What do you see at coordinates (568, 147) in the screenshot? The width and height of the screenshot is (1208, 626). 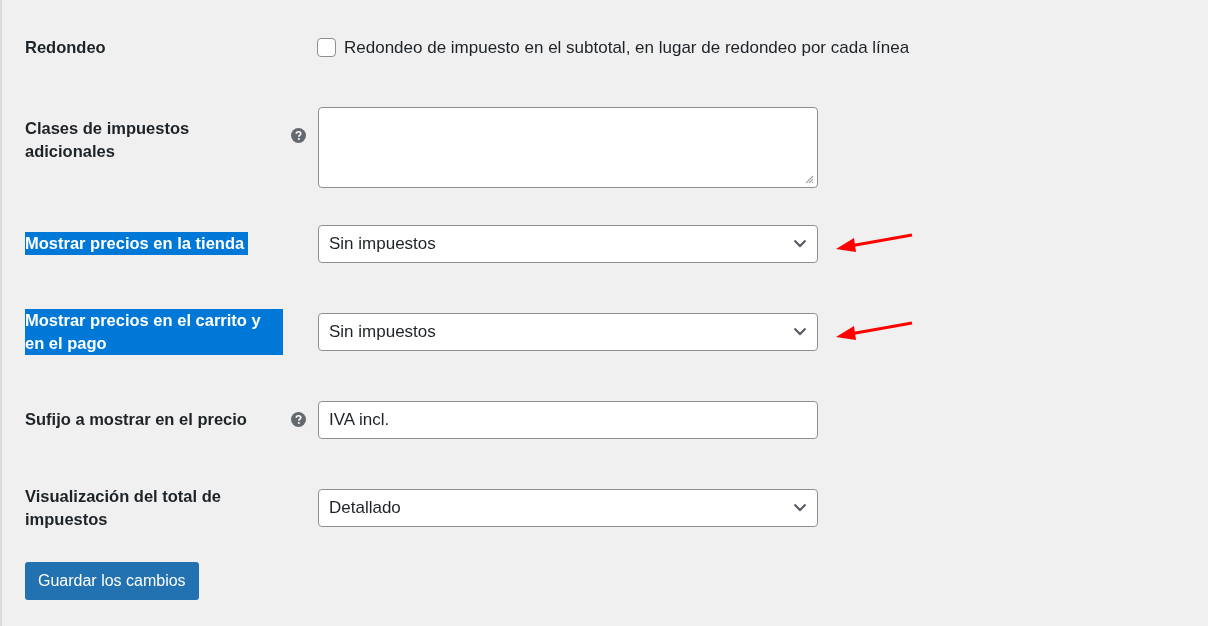 I see `textarea-field` at bounding box center [568, 147].